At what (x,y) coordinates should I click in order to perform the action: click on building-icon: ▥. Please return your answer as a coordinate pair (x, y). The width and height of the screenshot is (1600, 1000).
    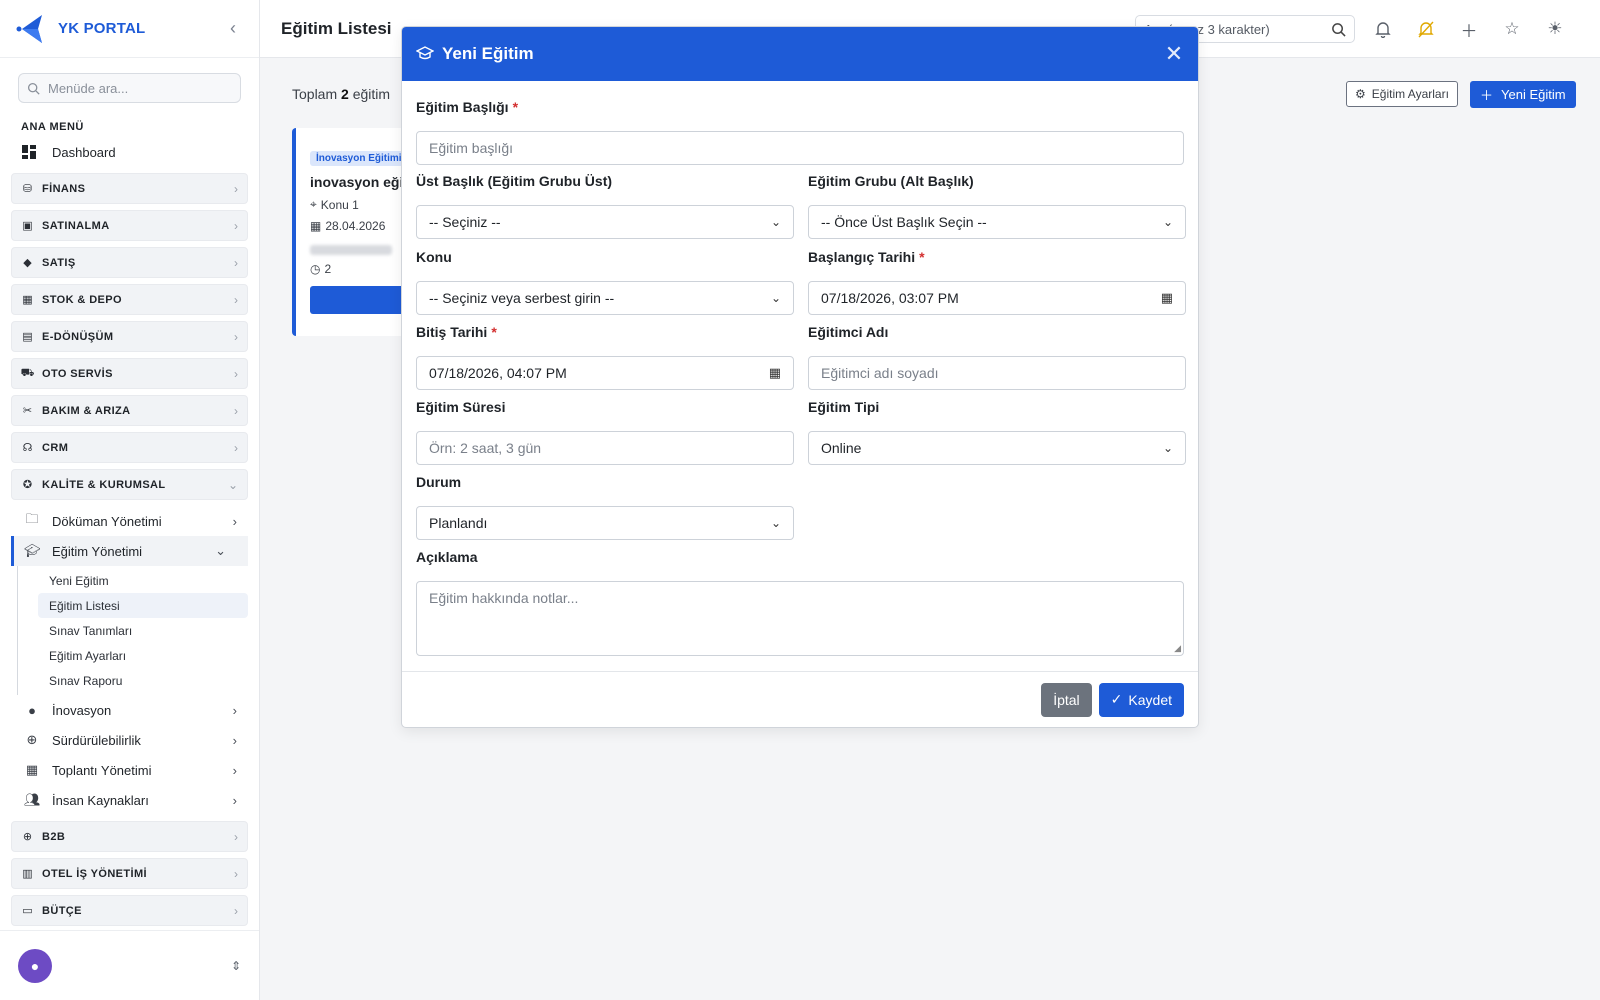
    Looking at the image, I should click on (27, 874).